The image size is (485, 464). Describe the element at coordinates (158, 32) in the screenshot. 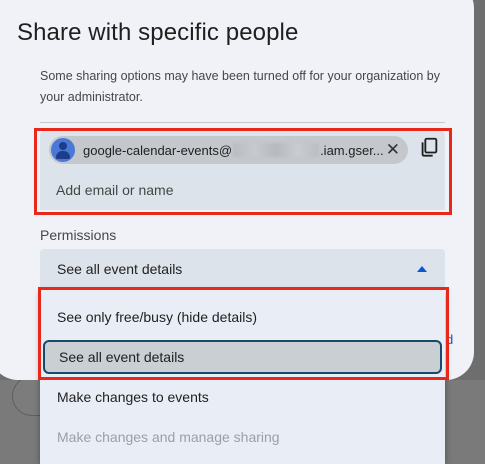

I see `dialog-title: Share with specific people` at that location.